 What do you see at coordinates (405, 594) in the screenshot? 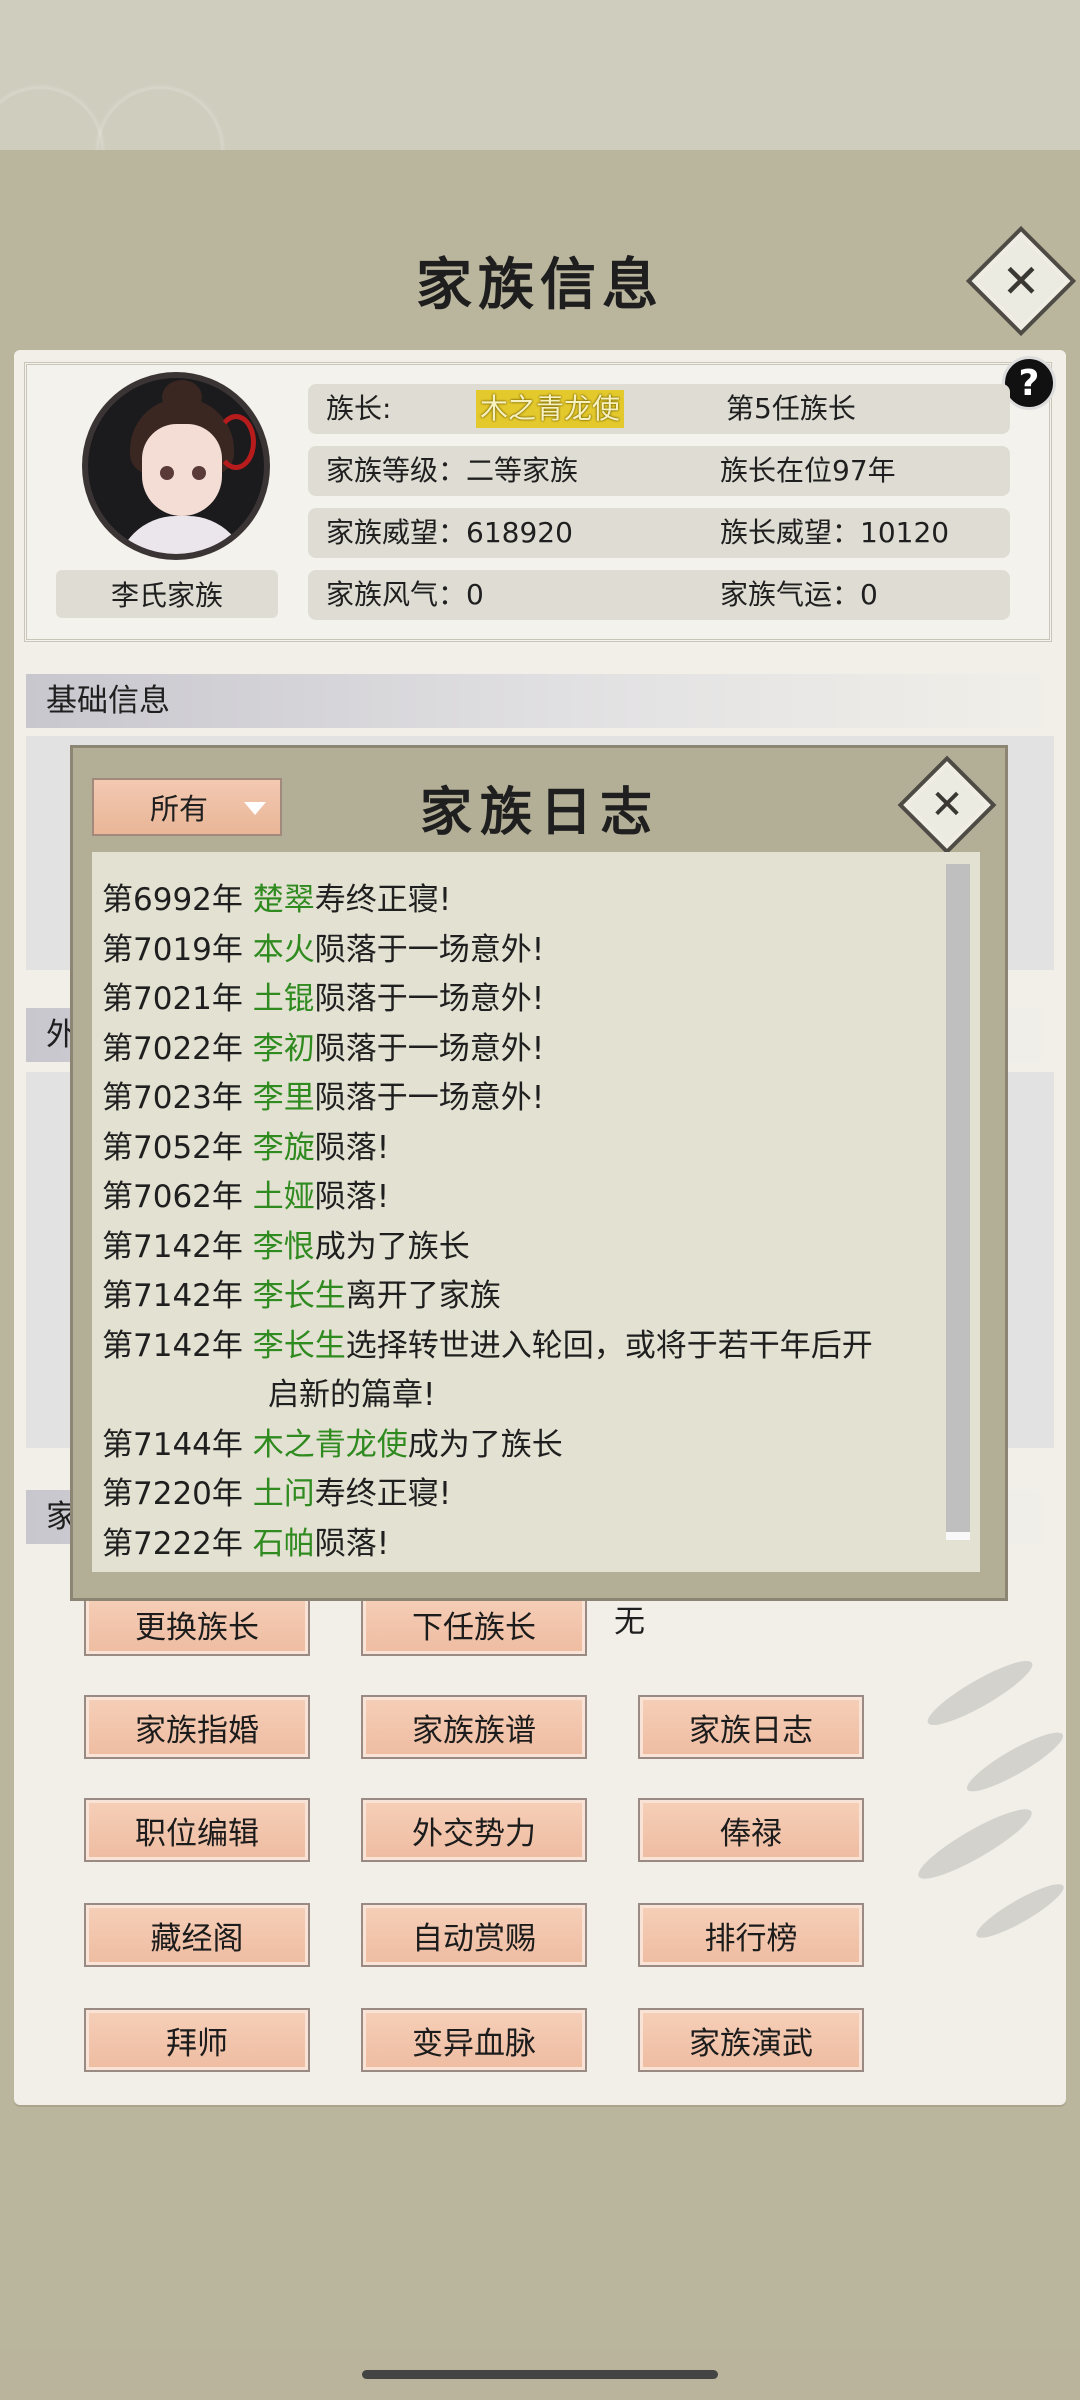
I see `family-culture: 家族风气：0` at bounding box center [405, 594].